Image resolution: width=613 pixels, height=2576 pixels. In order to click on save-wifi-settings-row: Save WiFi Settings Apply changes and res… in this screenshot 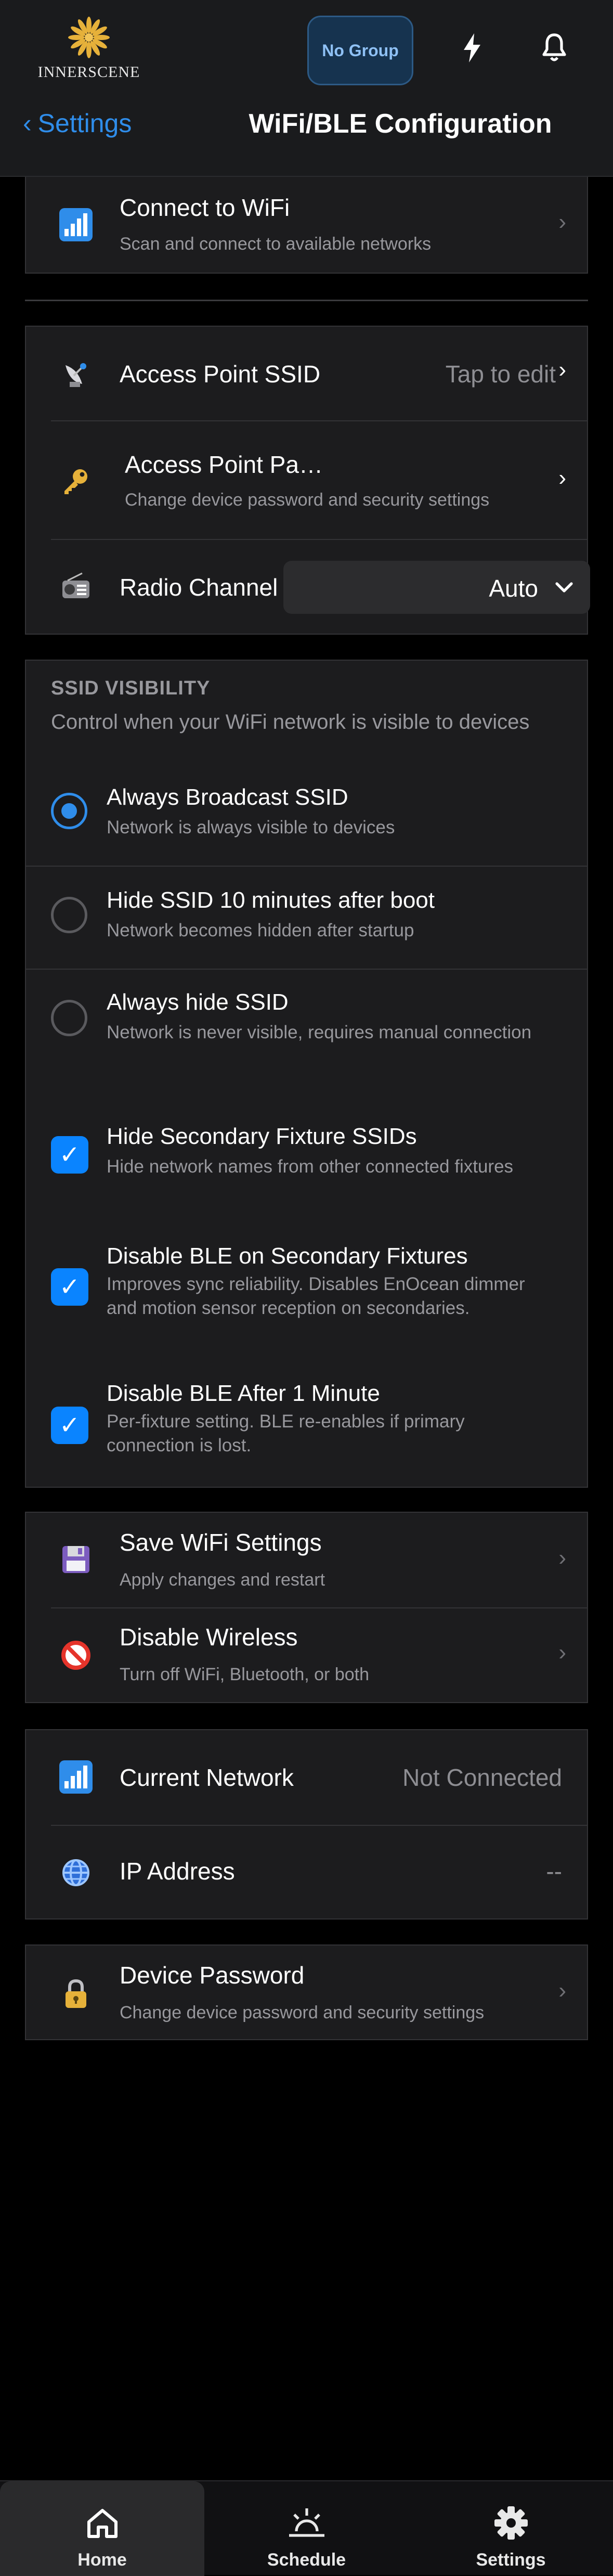, I will do `click(306, 1560)`.